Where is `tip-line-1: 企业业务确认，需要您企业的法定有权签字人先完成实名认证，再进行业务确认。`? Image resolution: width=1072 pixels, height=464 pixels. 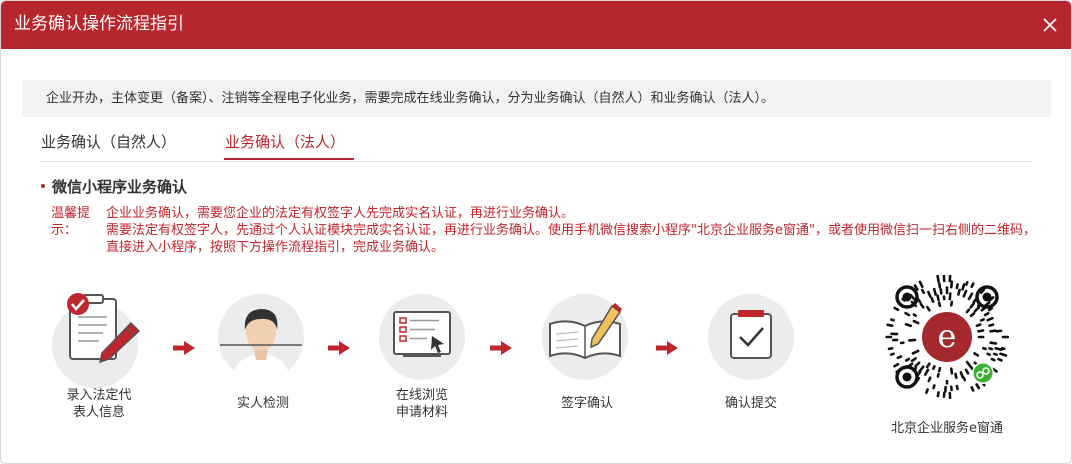 tip-line-1: 企业业务确认，需要您企业的法定有权签字人先完成实名认证，再进行业务确认。 is located at coordinates (340, 213).